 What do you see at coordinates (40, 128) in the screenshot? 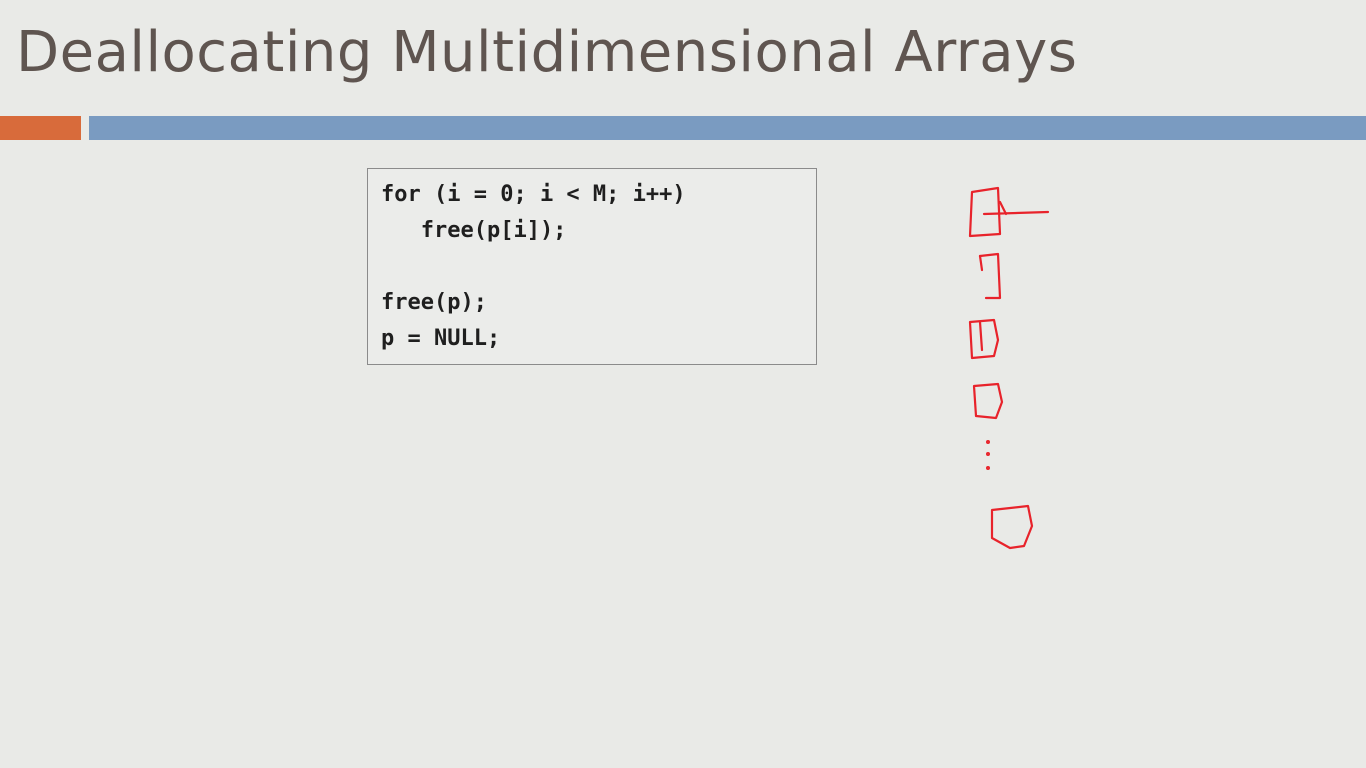
I see `accent-bar-orange` at bounding box center [40, 128].